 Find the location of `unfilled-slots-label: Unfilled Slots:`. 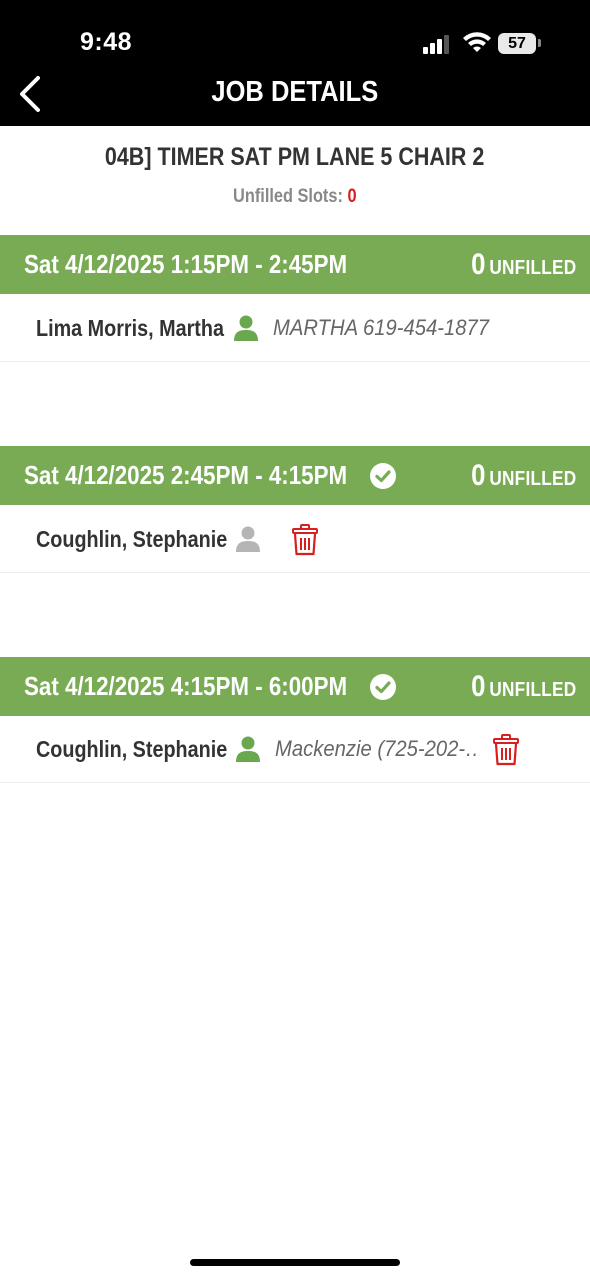

unfilled-slots-label: Unfilled Slots: is located at coordinates (288, 196).